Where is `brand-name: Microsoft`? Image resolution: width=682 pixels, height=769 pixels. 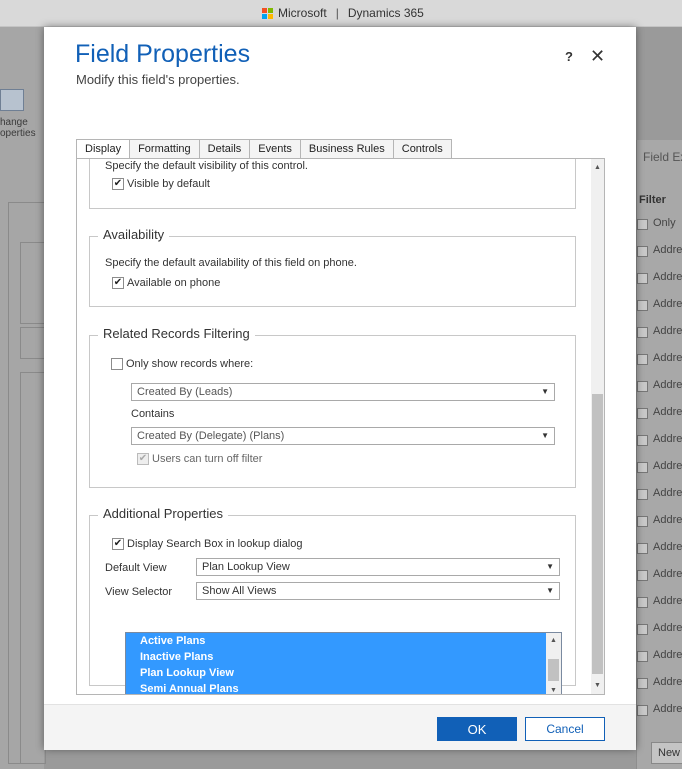 brand-name: Microsoft is located at coordinates (302, 13).